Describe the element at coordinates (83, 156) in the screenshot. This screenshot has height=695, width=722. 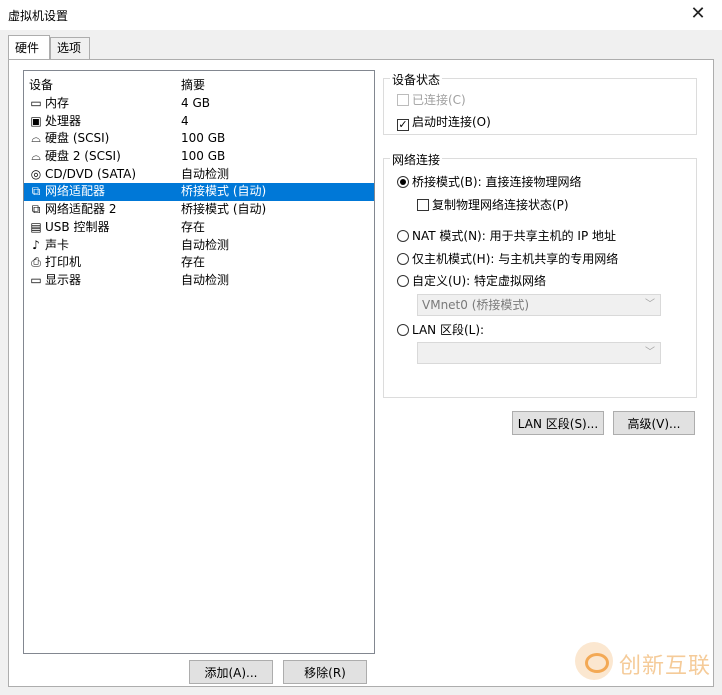
I see `device-name: 硬盘 2 (SCSI)` at that location.